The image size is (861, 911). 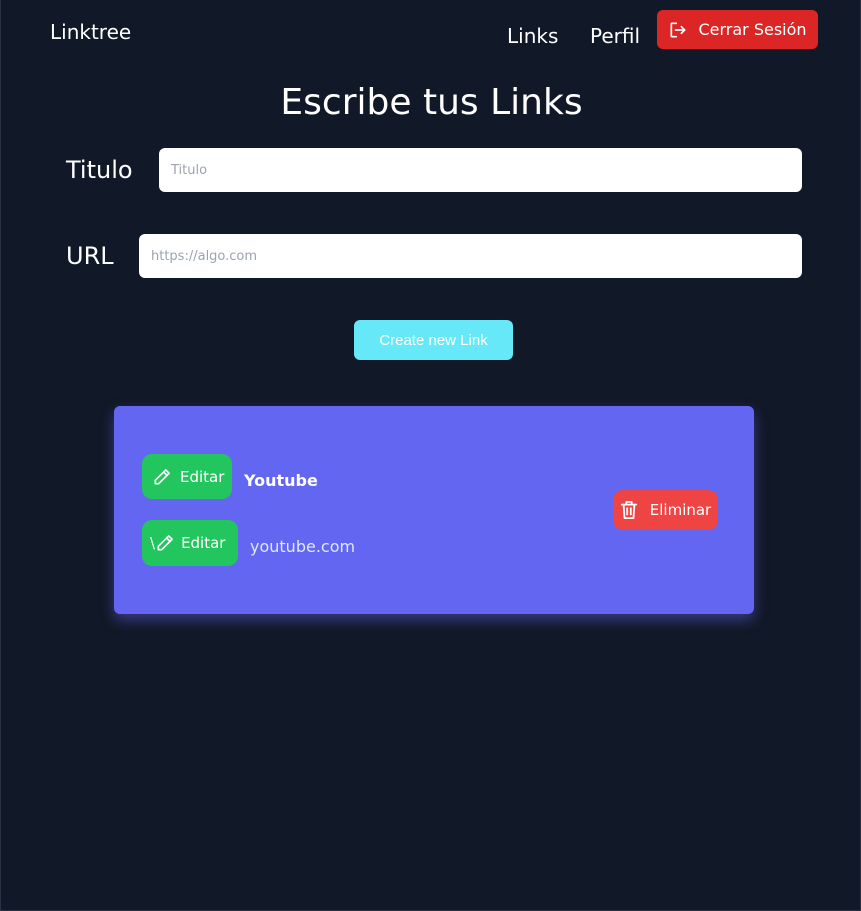 What do you see at coordinates (90, 256) in the screenshot?
I see `url-label: URL` at bounding box center [90, 256].